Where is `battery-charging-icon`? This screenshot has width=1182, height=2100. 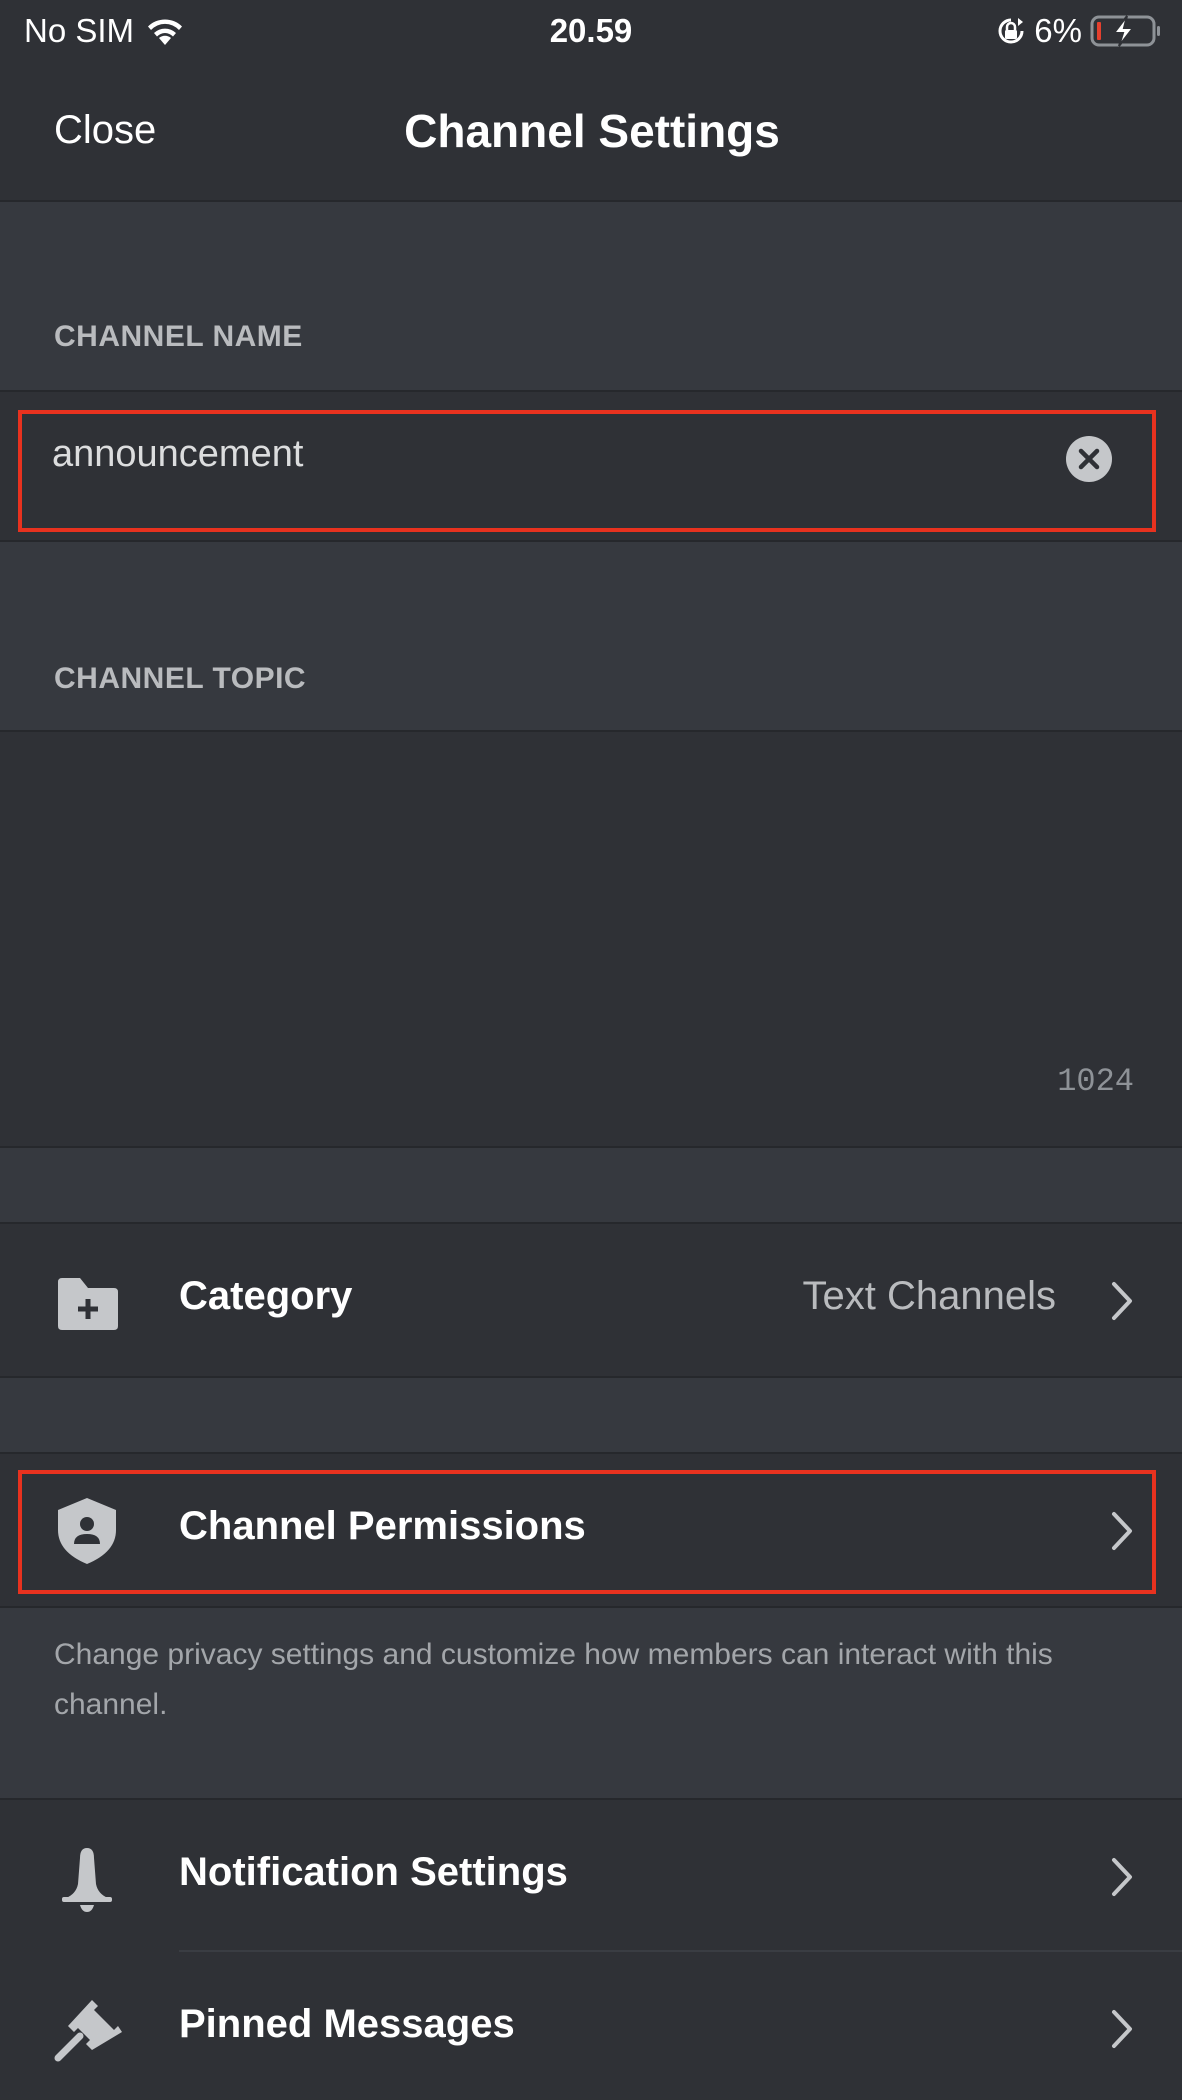
battery-charging-icon is located at coordinates (1125, 31).